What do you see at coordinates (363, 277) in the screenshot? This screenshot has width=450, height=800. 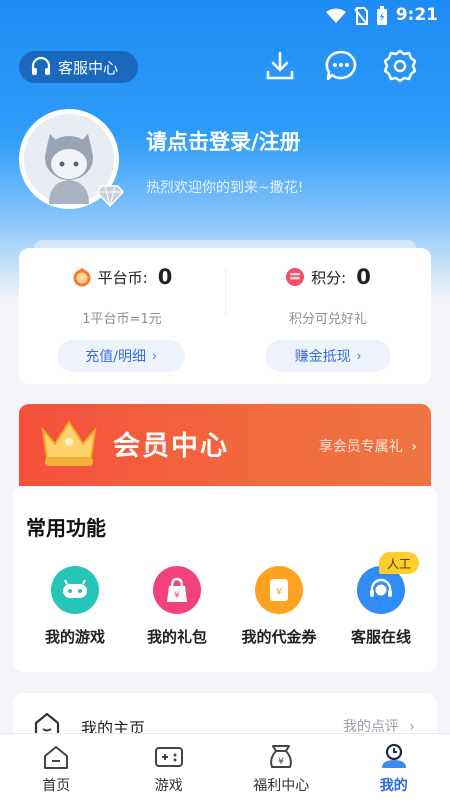 I see `points-value: 0` at bounding box center [363, 277].